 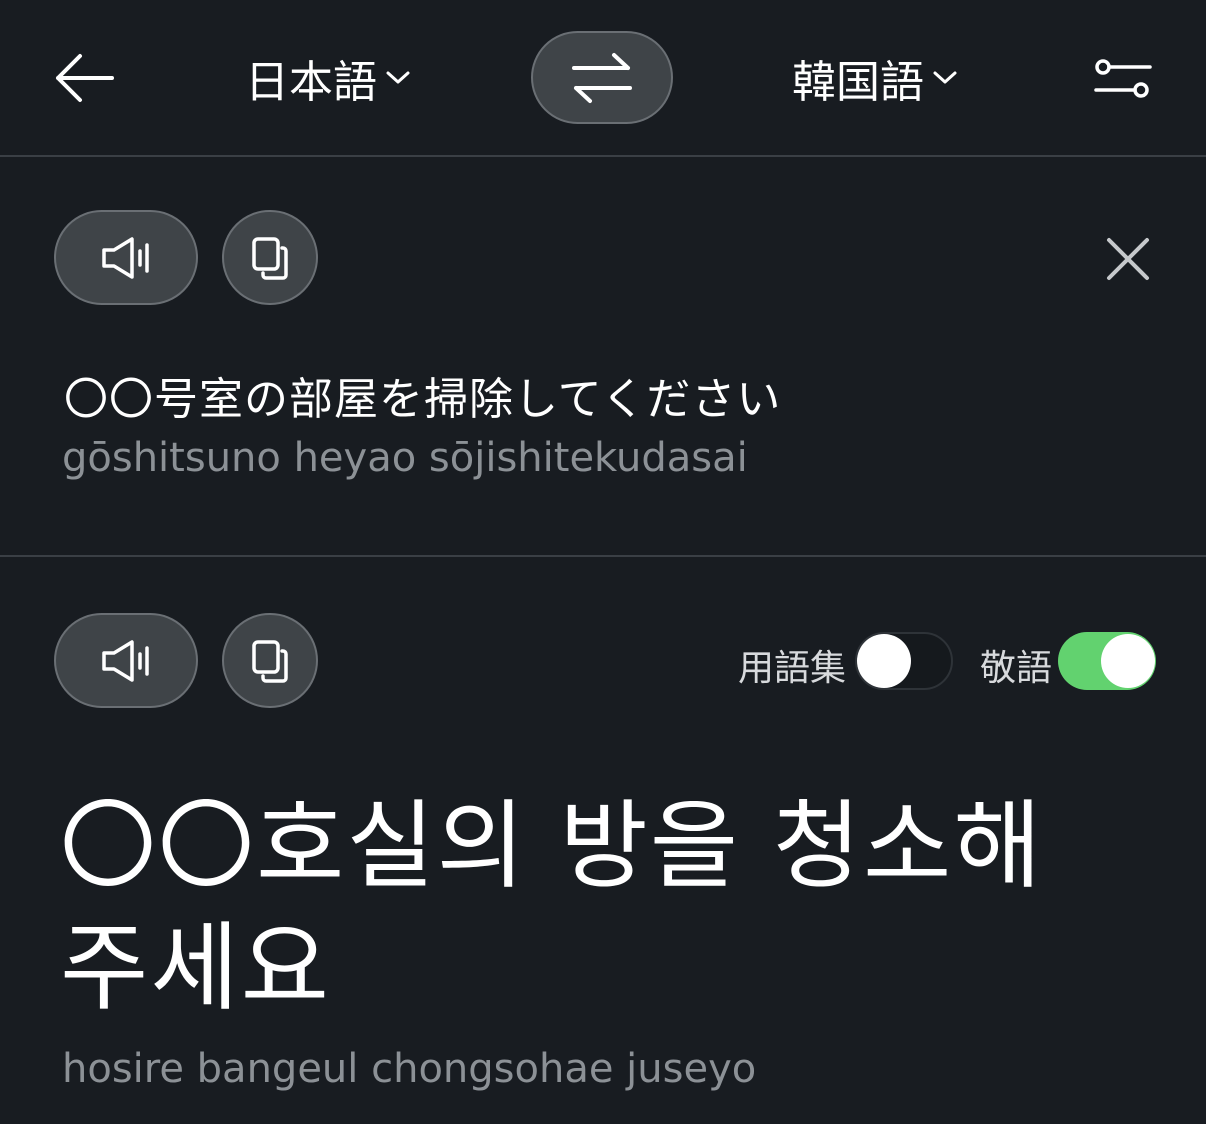 I want to click on top-bar: 日本語 韓国語, so click(x=603, y=78).